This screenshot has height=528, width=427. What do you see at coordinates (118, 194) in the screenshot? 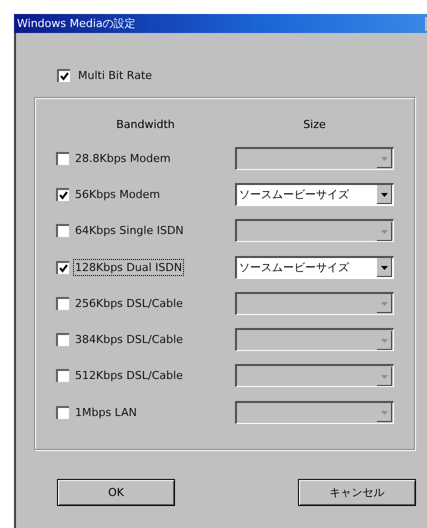
I see `checkbox-label: 56Kbps Modem` at bounding box center [118, 194].